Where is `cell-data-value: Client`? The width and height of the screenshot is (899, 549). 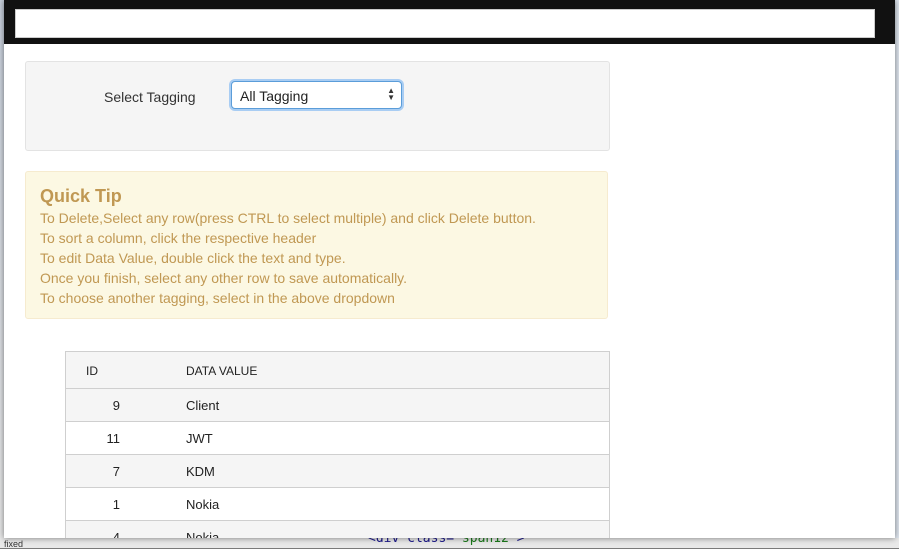 cell-data-value: Client is located at coordinates (202, 405).